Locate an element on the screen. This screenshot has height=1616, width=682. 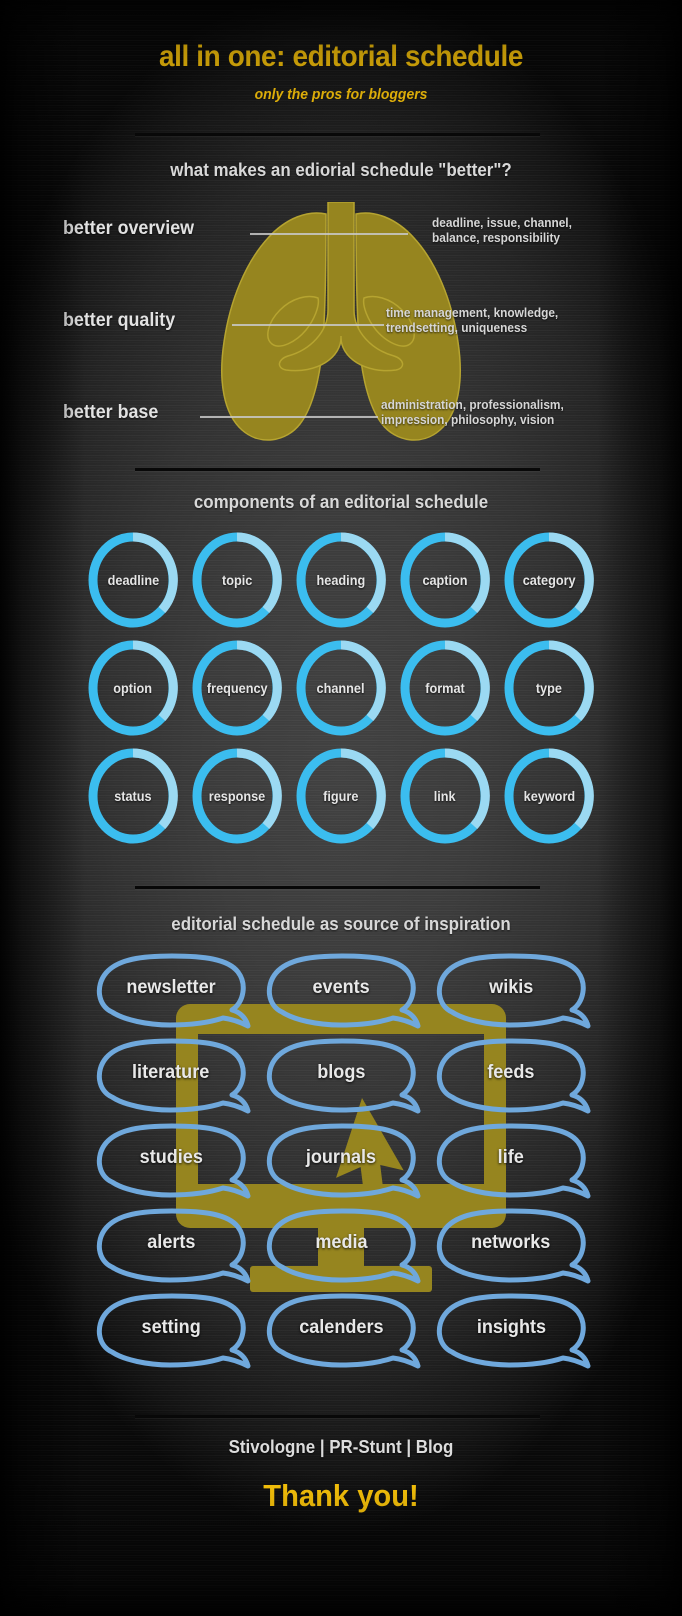
component-ring-link: link is located at coordinates (445, 796).